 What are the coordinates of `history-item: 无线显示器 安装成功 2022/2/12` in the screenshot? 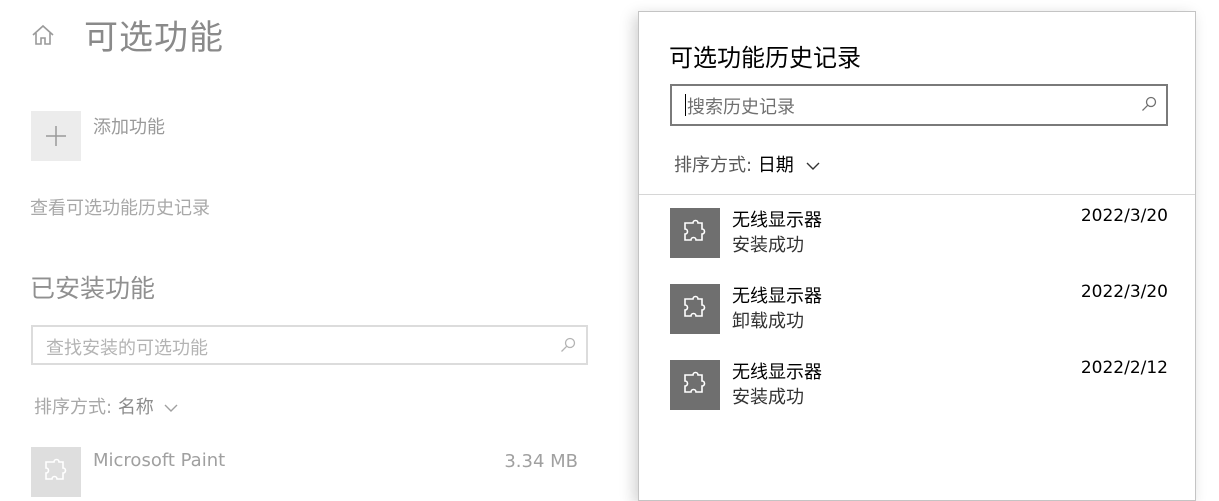 It's located at (919, 385).